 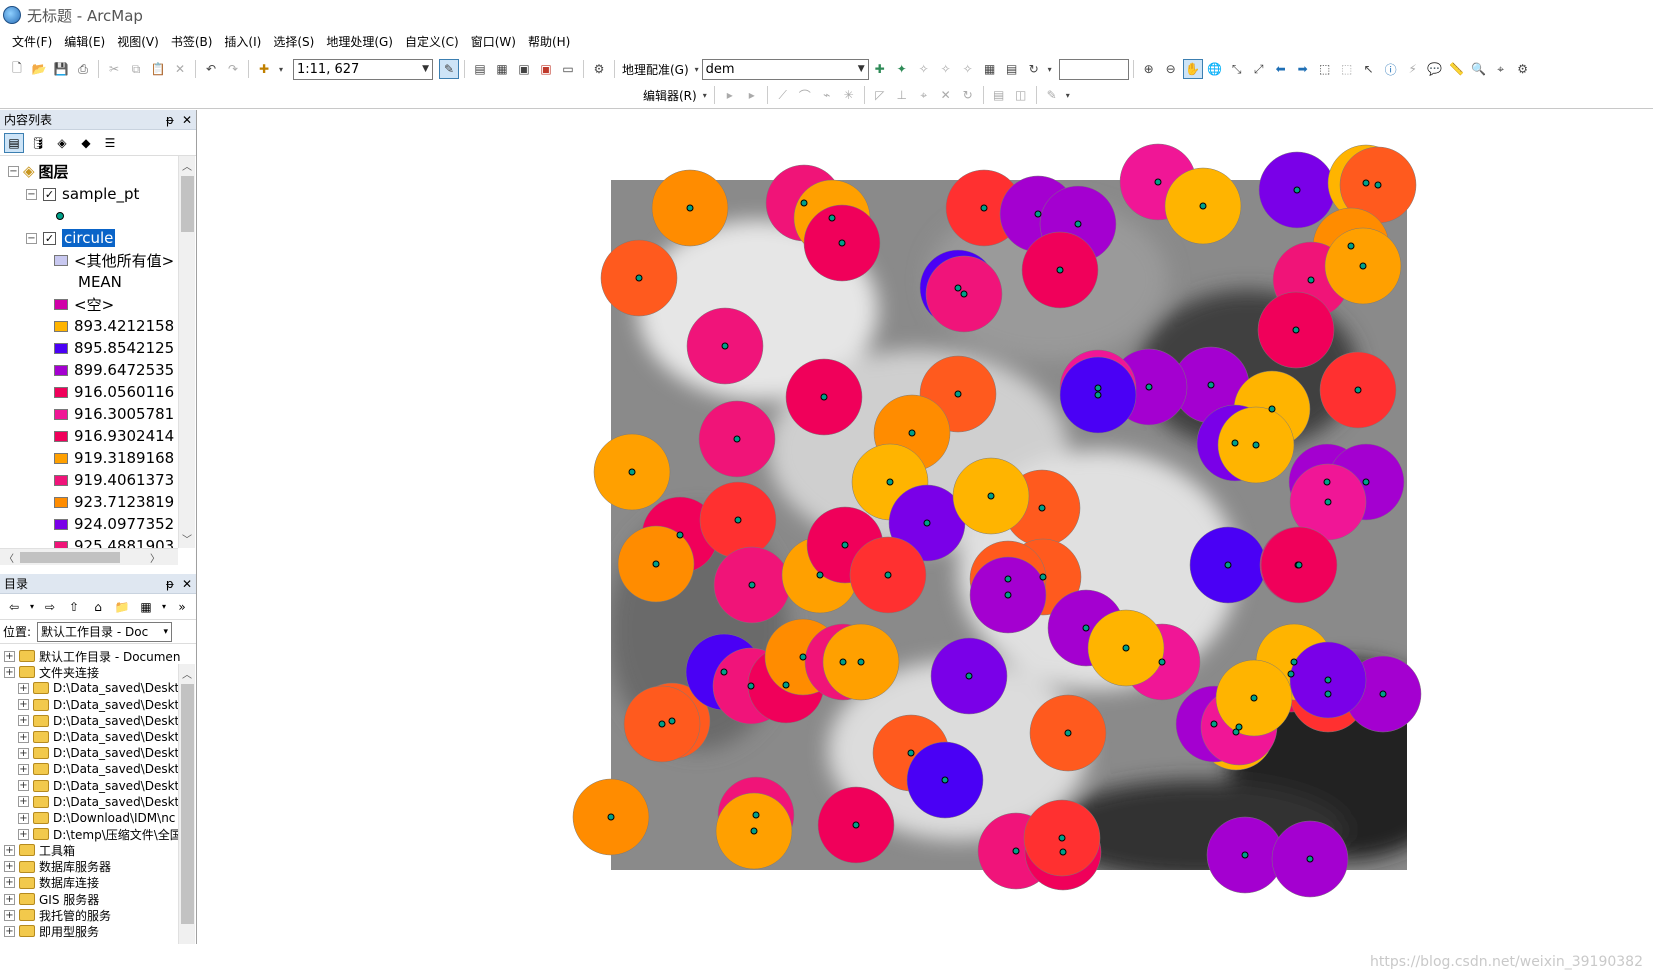 What do you see at coordinates (730, 95) in the screenshot?
I see `edit-tool-icon: ▸` at bounding box center [730, 95].